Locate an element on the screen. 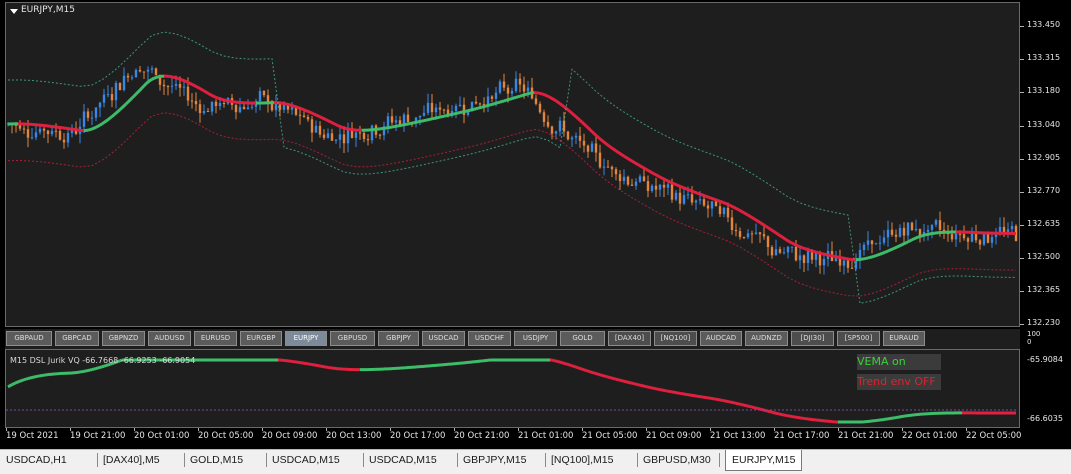  tab-usdcadh1: USDCAD,H1 is located at coordinates (36, 460).